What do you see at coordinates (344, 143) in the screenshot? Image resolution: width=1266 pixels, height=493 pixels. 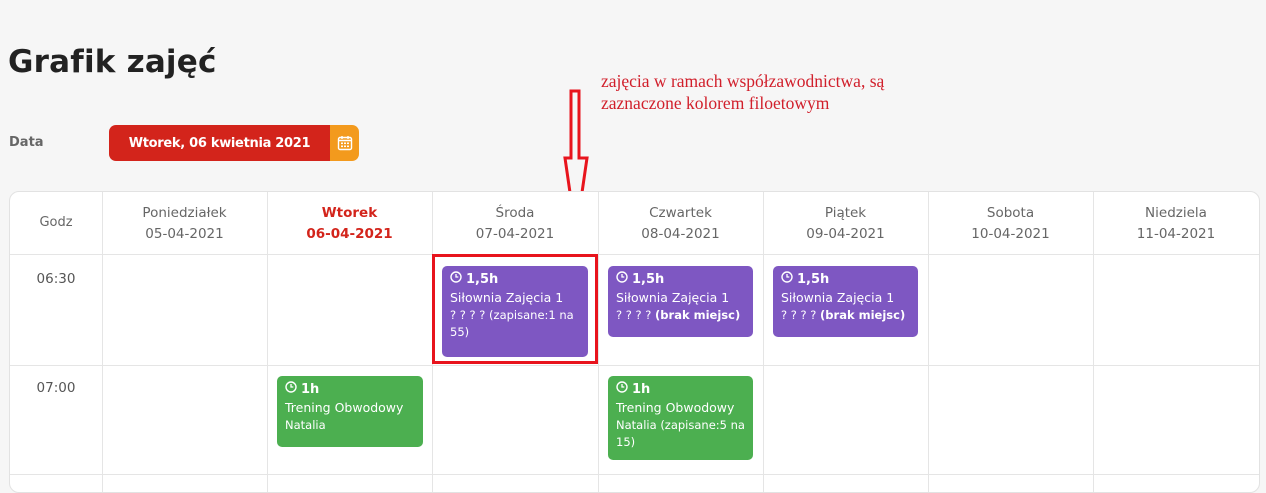 I see `calendar-icon` at bounding box center [344, 143].